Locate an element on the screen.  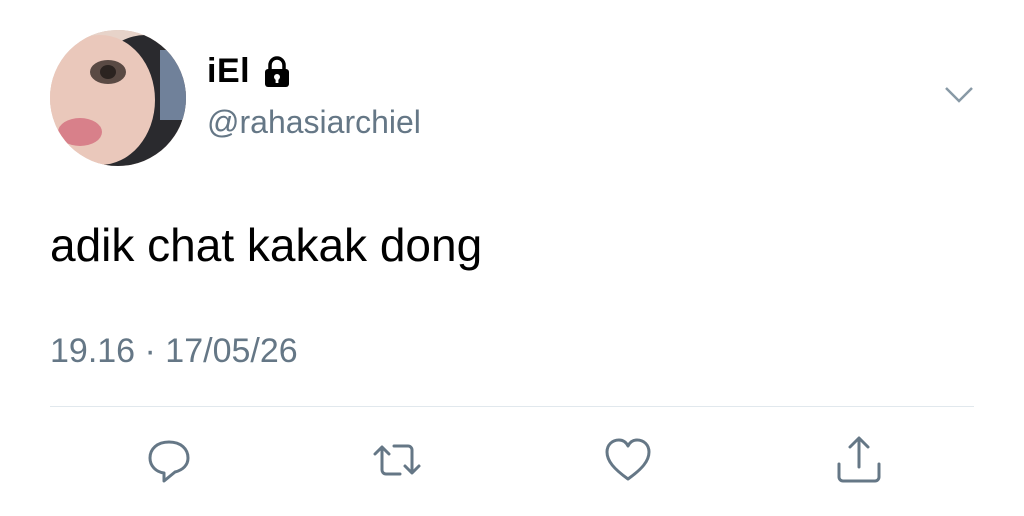
divider is located at coordinates (512, 406).